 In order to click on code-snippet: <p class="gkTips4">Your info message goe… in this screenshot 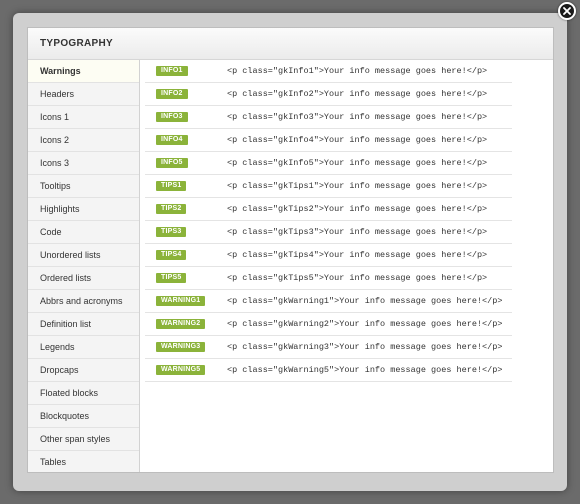, I will do `click(357, 255)`.